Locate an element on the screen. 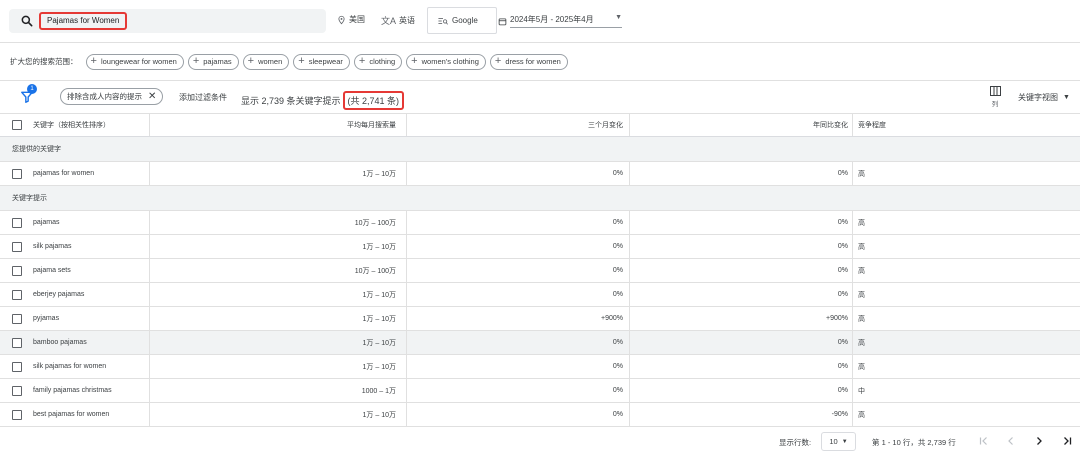 The image size is (1080, 455). search-input: Pajamas for Women is located at coordinates (83, 21).